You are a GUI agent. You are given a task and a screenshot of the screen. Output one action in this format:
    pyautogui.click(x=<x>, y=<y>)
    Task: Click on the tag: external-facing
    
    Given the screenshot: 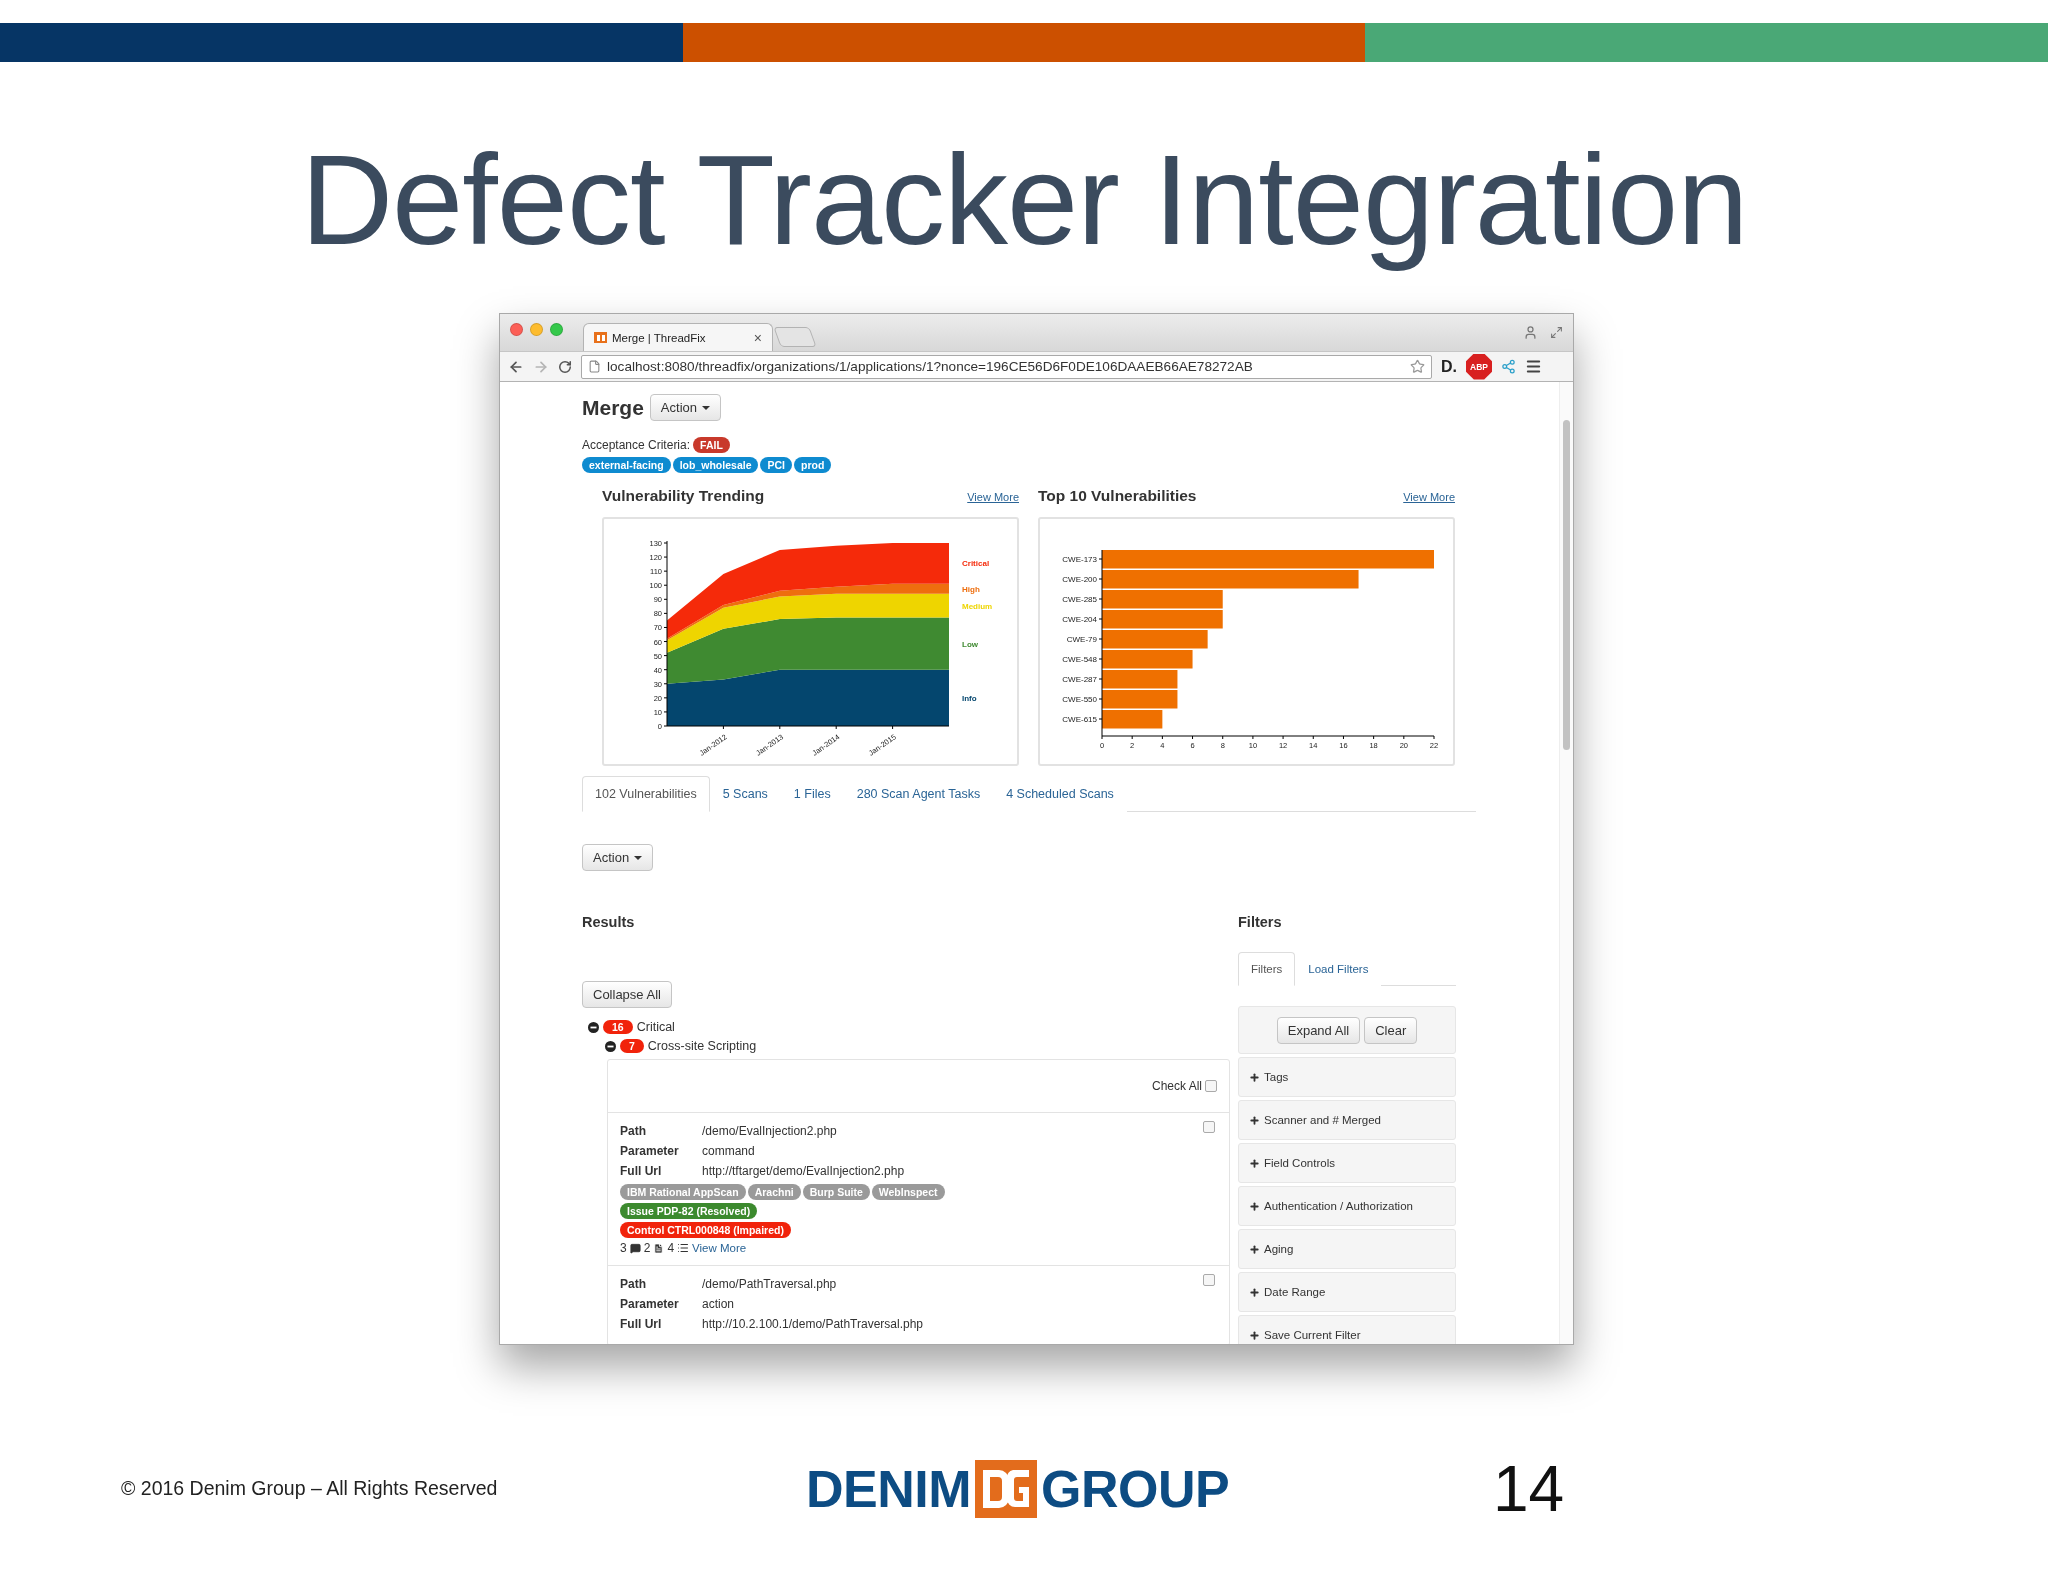 What is the action you would take?
    pyautogui.click(x=626, y=465)
    